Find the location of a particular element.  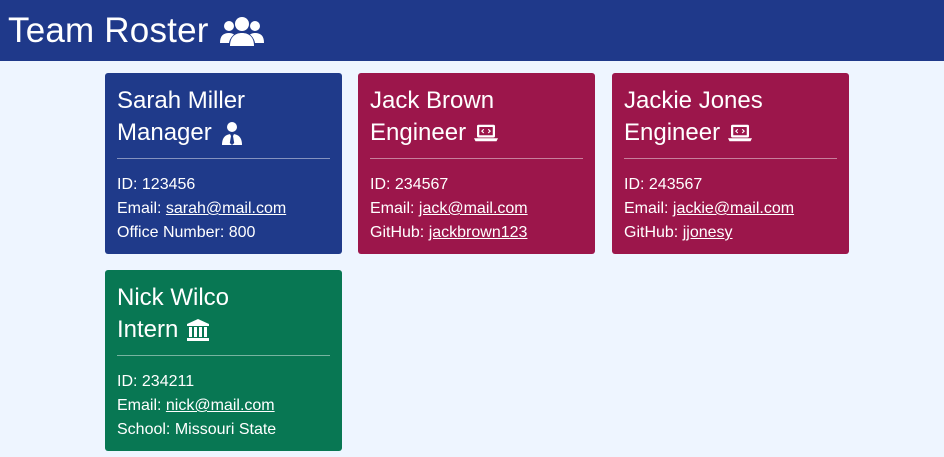

employee-email: Email: sarah@mail.com is located at coordinates (202, 208).